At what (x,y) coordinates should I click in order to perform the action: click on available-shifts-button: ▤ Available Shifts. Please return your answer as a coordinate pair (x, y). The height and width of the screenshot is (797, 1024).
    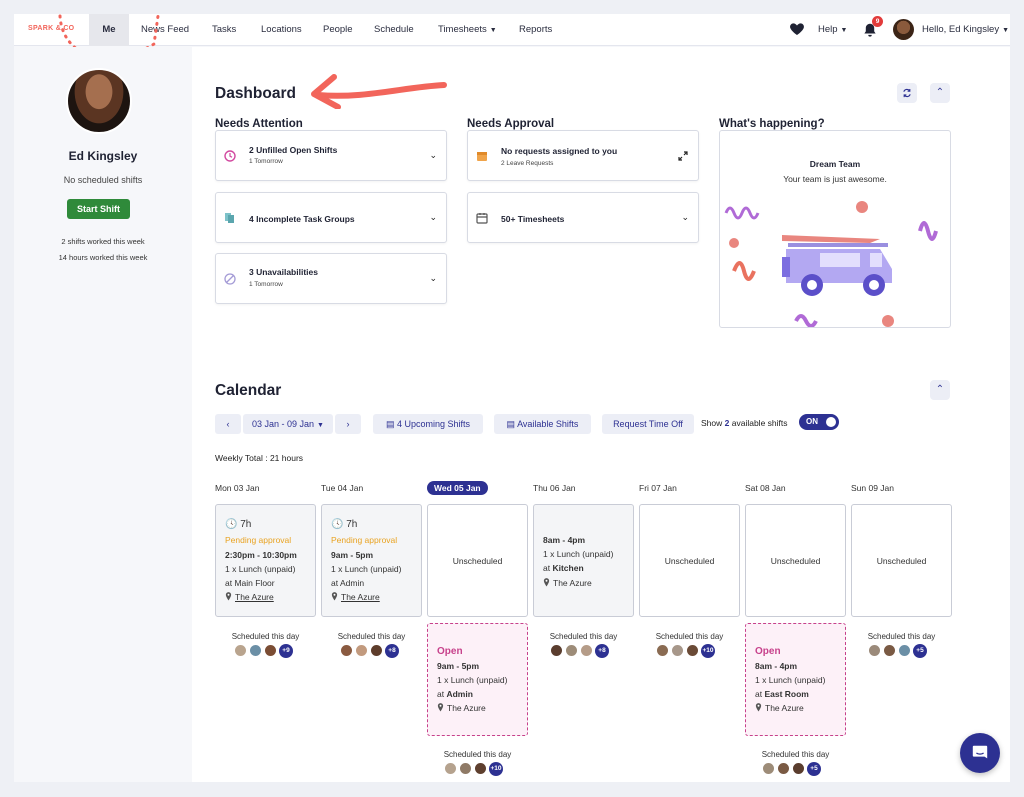
    Looking at the image, I should click on (542, 424).